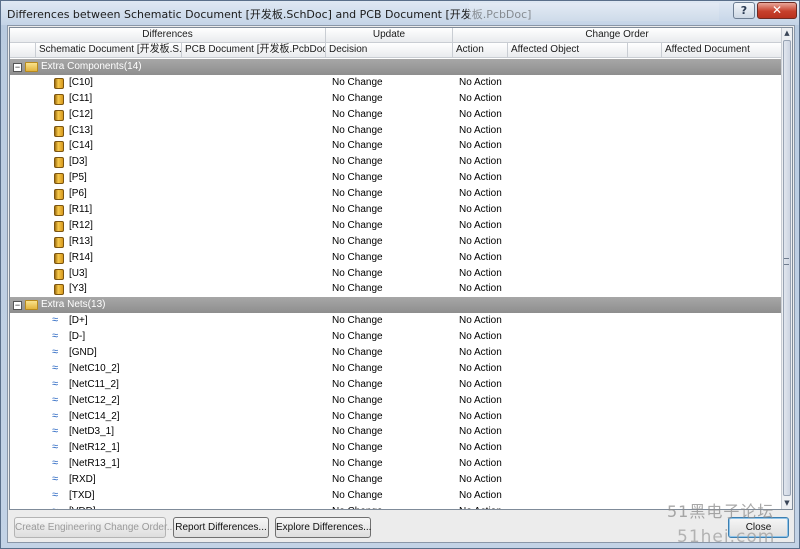  Describe the element at coordinates (31, 67) in the screenshot. I see `folder-icon` at that location.